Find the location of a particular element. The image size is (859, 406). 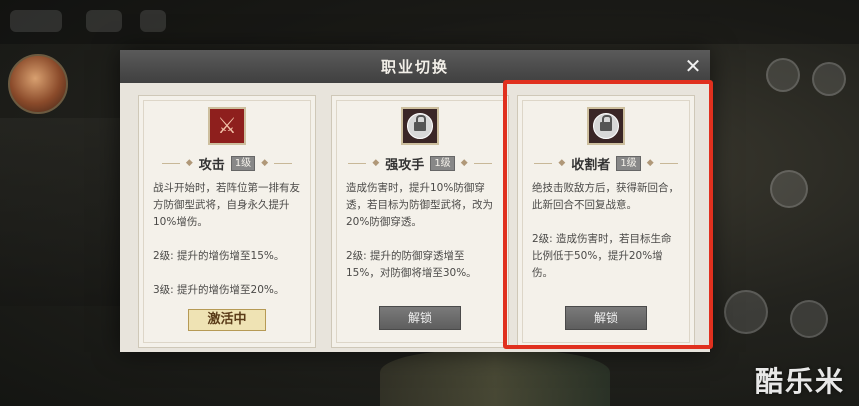

desc-line: 2级: 提升的防御穿透增至15%，对防御将增至30%。 is located at coordinates (411, 264).